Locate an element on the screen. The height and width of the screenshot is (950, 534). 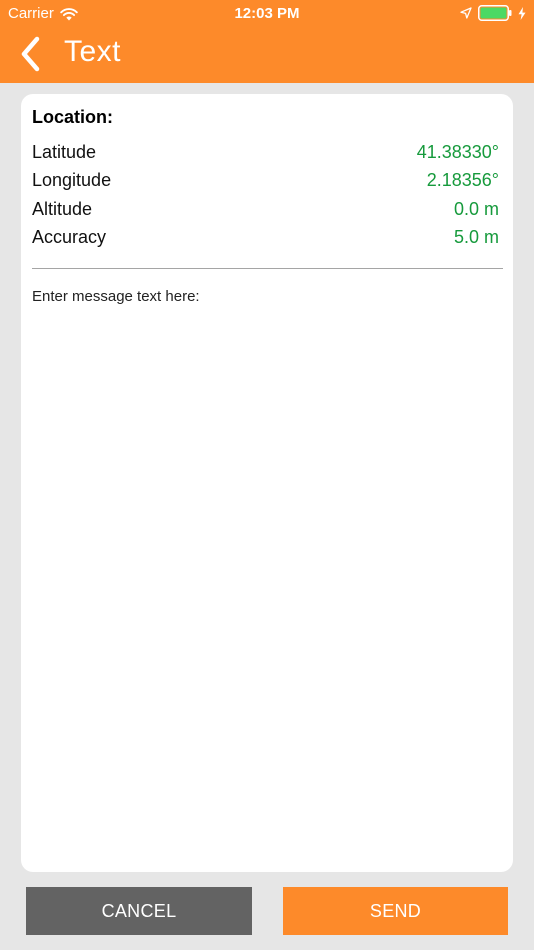
app-header: Carrier 12:03 PM Text is located at coordinates (267, 41).